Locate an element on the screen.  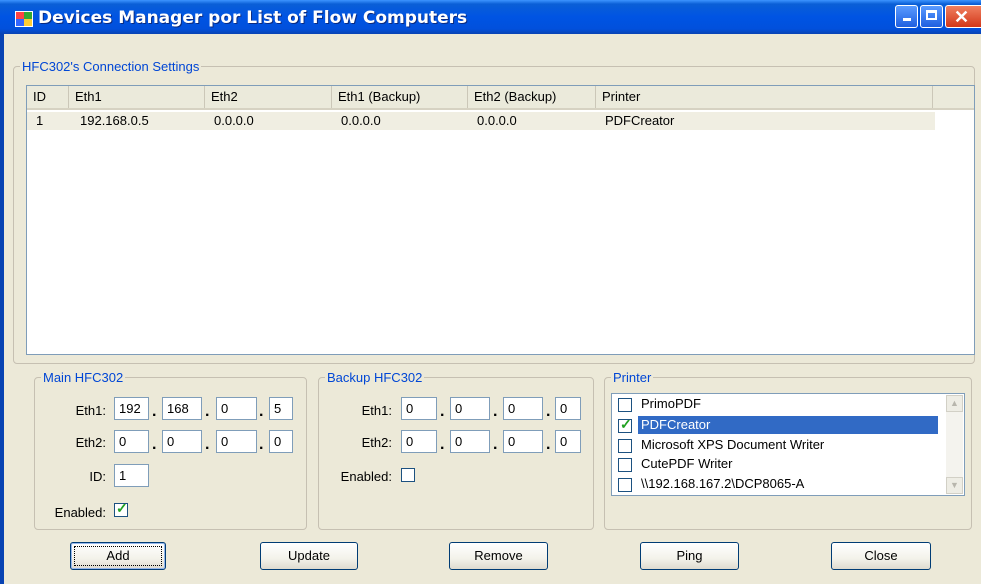
minimize-icon is located at coordinates (906, 16).